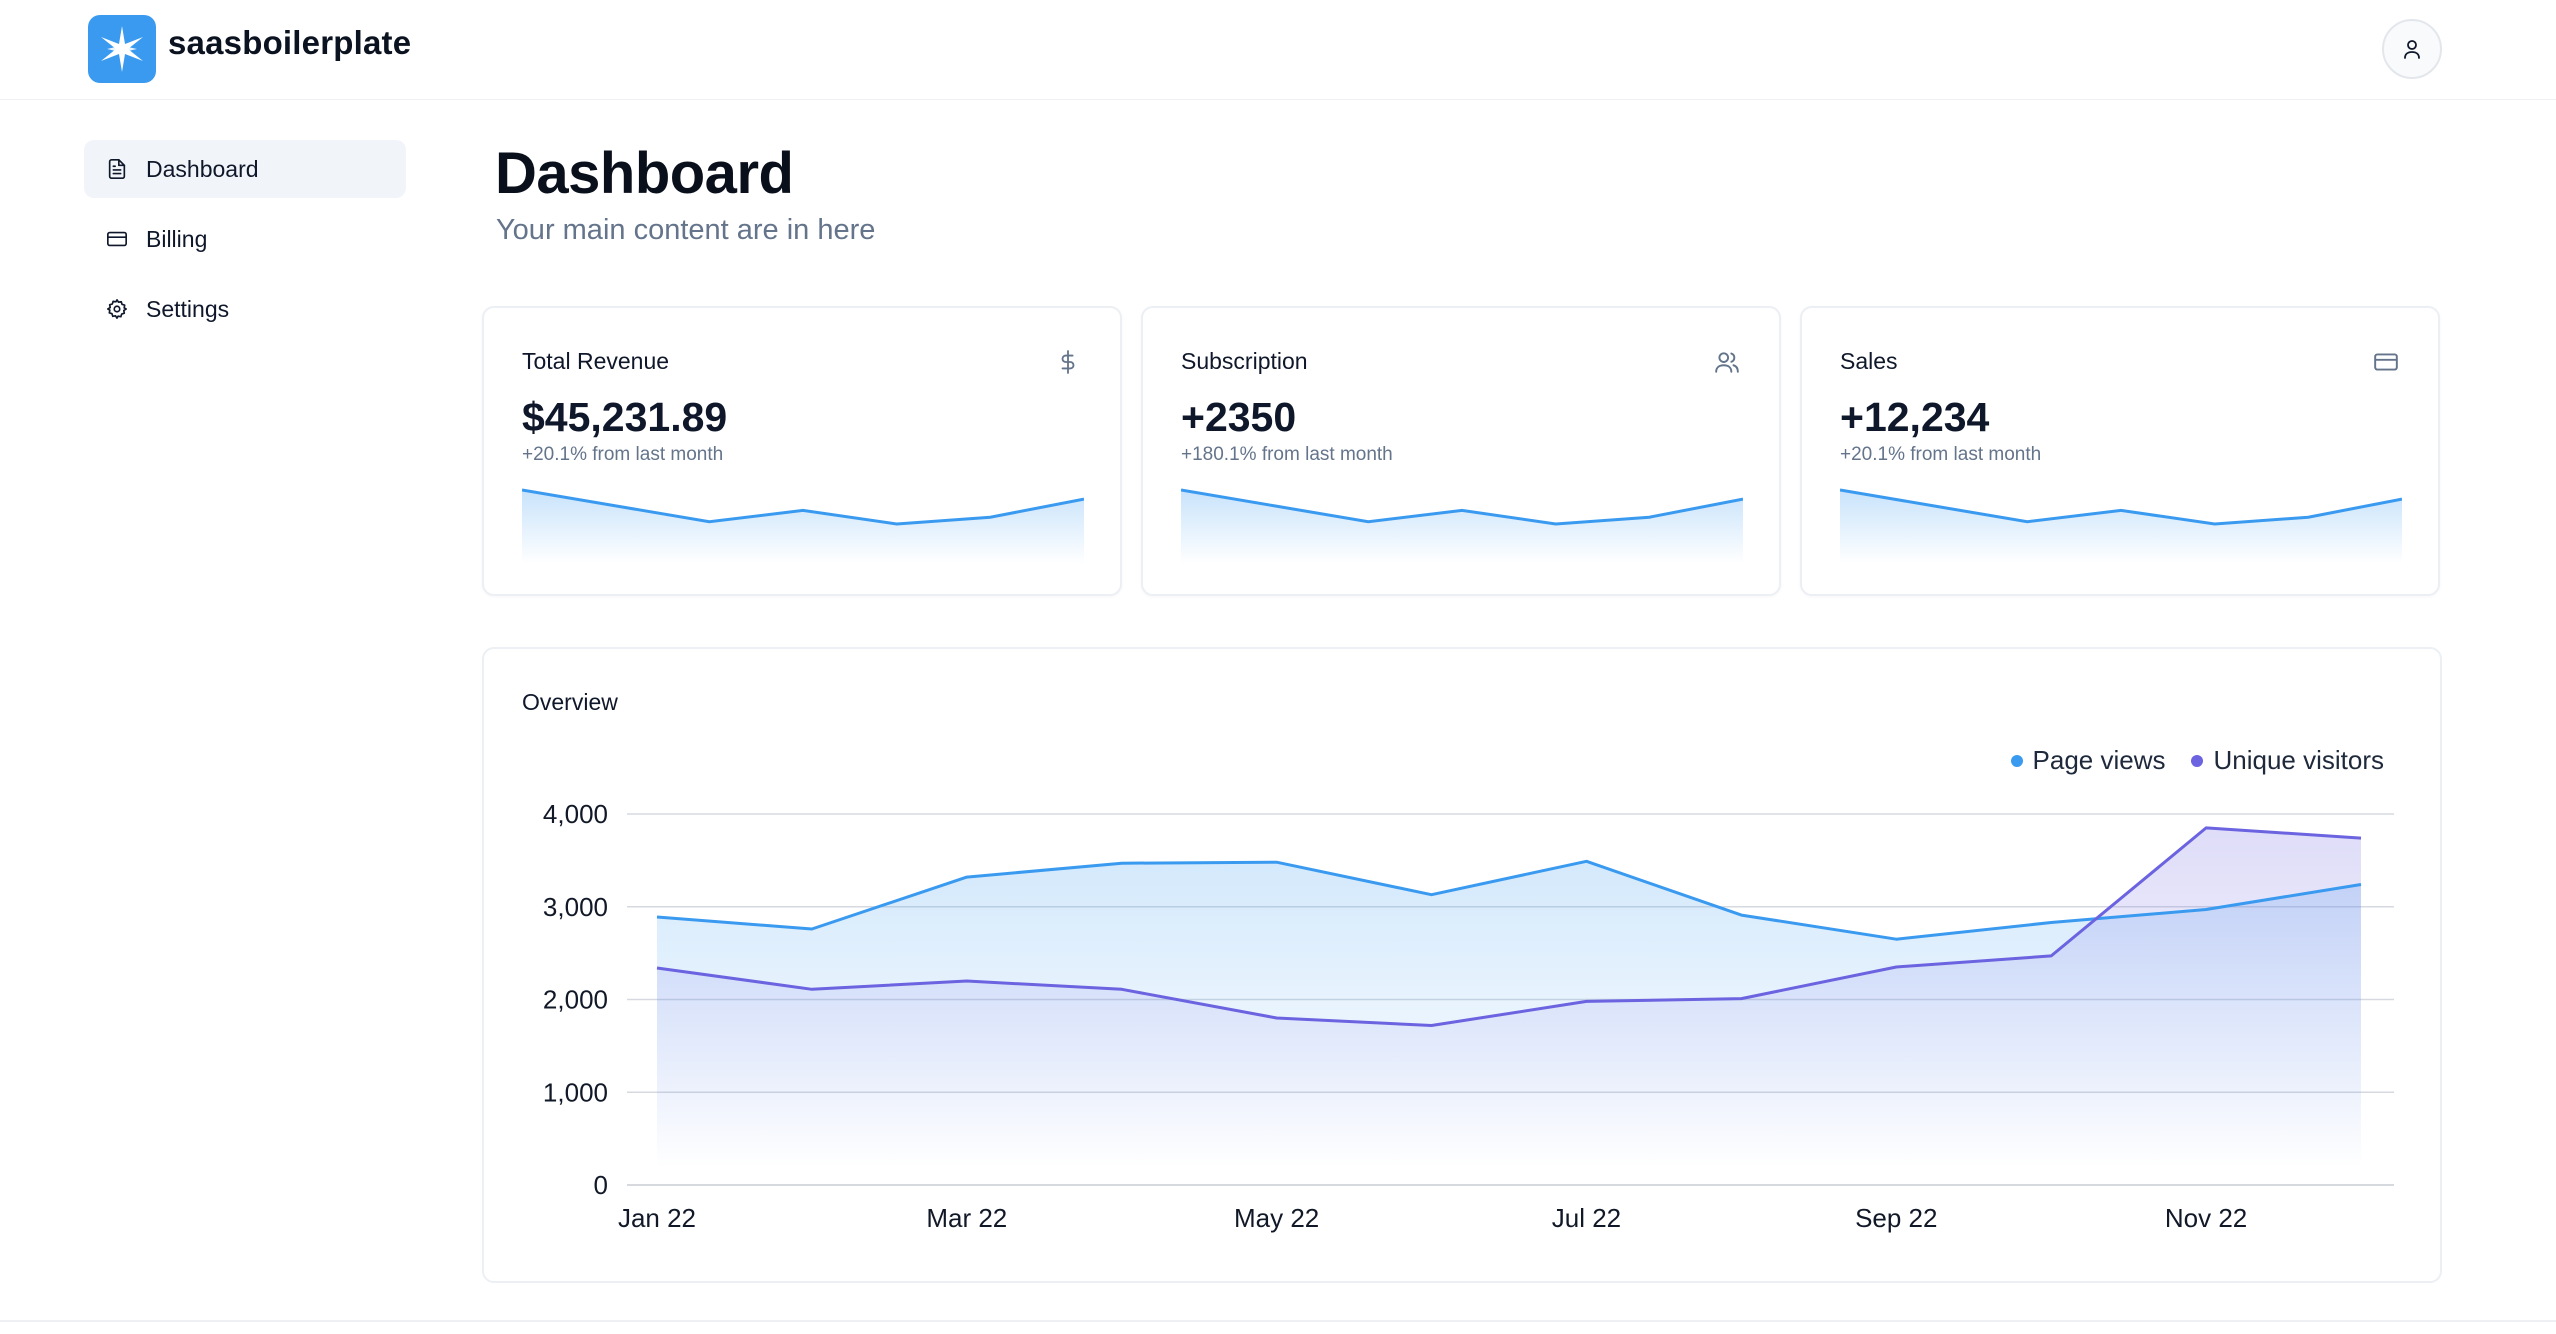 The width and height of the screenshot is (2556, 1334). Describe the element at coordinates (117, 169) in the screenshot. I see `file-text-icon` at that location.